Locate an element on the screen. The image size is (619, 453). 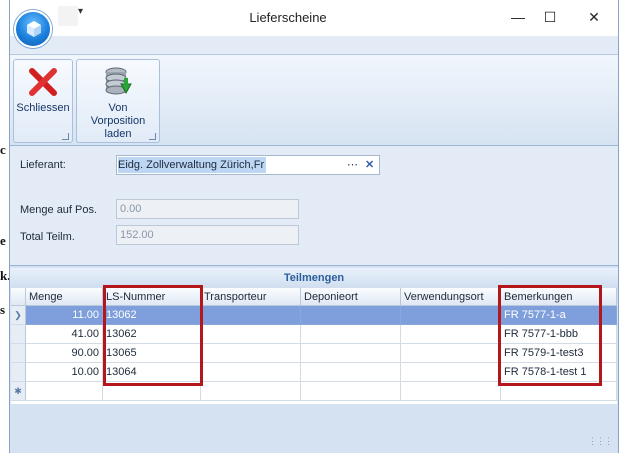
application-button is located at coordinates (33, 29).